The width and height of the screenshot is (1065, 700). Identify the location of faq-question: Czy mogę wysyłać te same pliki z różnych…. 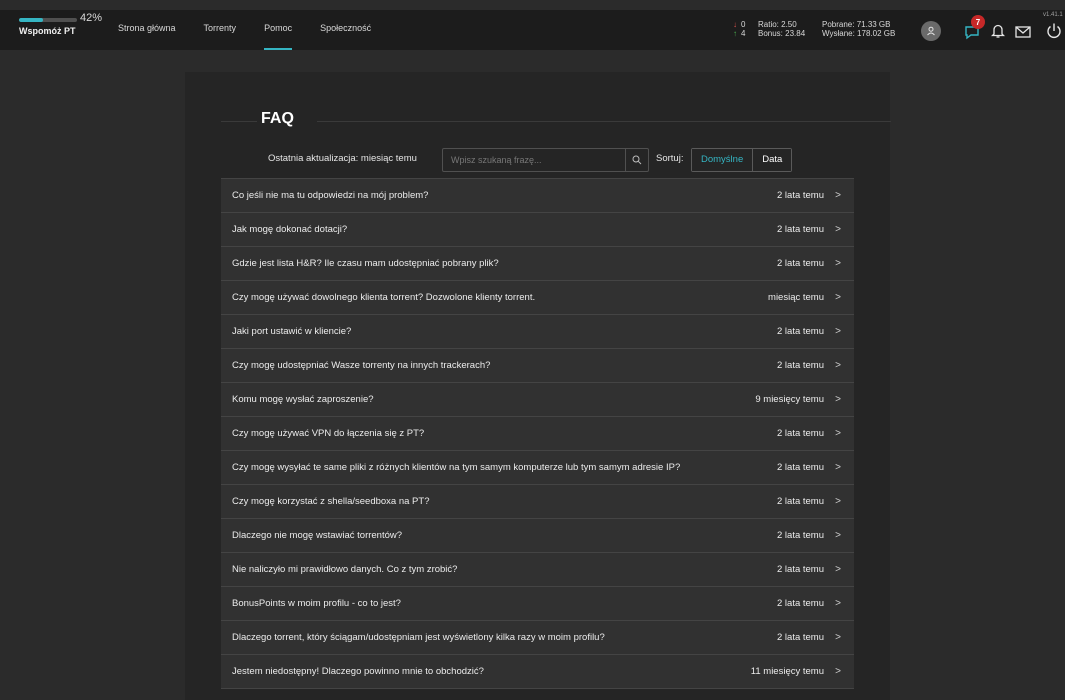
(456, 467).